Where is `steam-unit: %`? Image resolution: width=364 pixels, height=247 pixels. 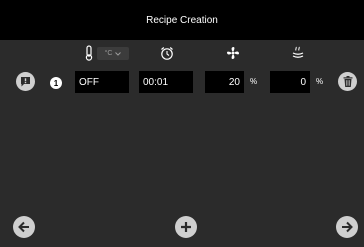
steam-unit: % is located at coordinates (320, 81).